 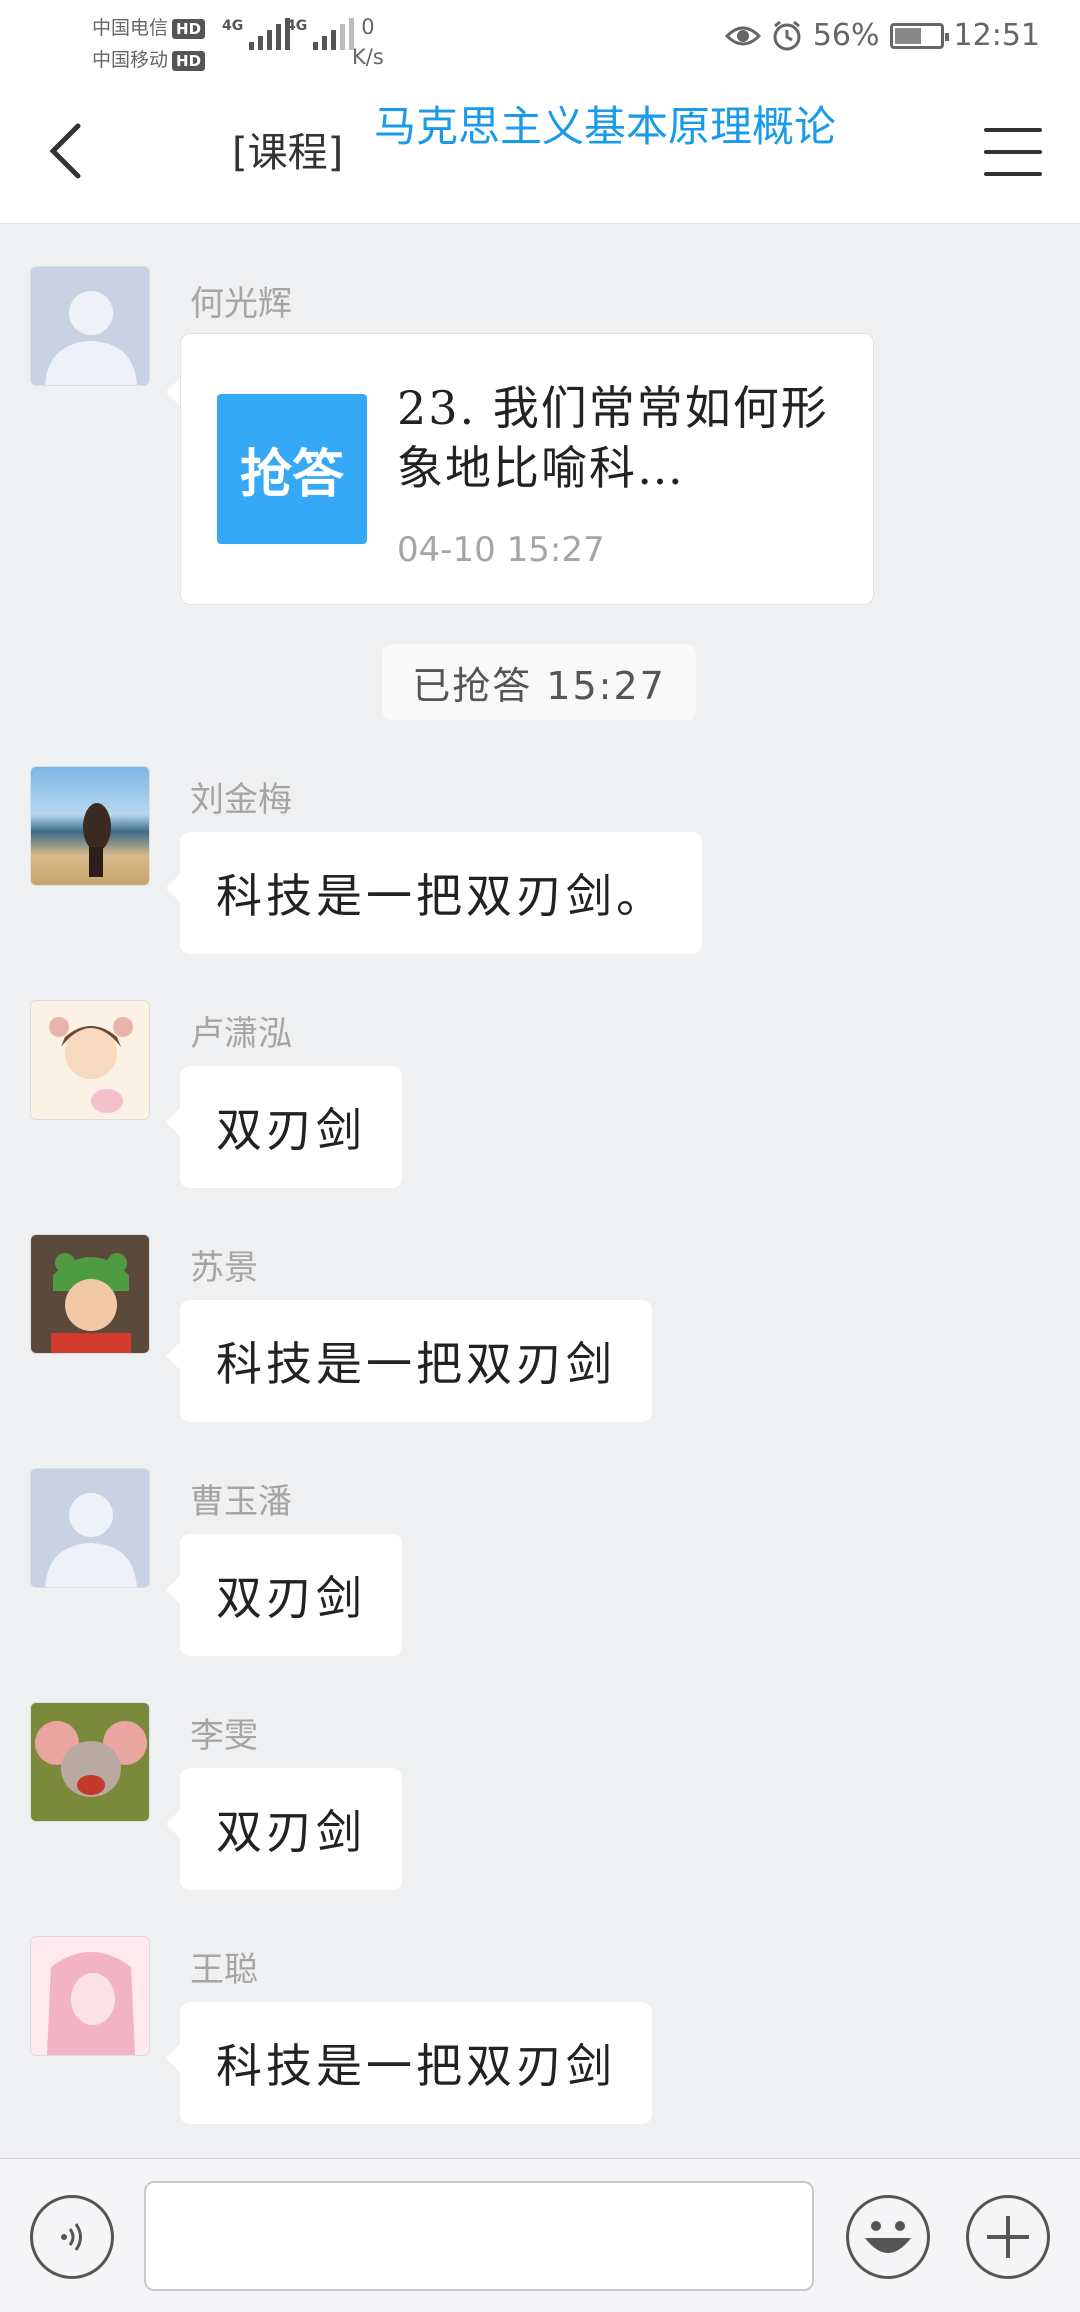 What do you see at coordinates (787, 35) in the screenshot?
I see `alarm-icon` at bounding box center [787, 35].